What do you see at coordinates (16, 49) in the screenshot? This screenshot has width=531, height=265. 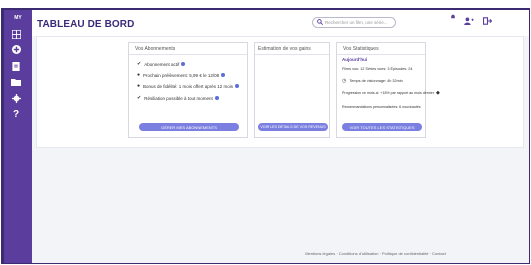 I see `plus-circle-icon` at bounding box center [16, 49].